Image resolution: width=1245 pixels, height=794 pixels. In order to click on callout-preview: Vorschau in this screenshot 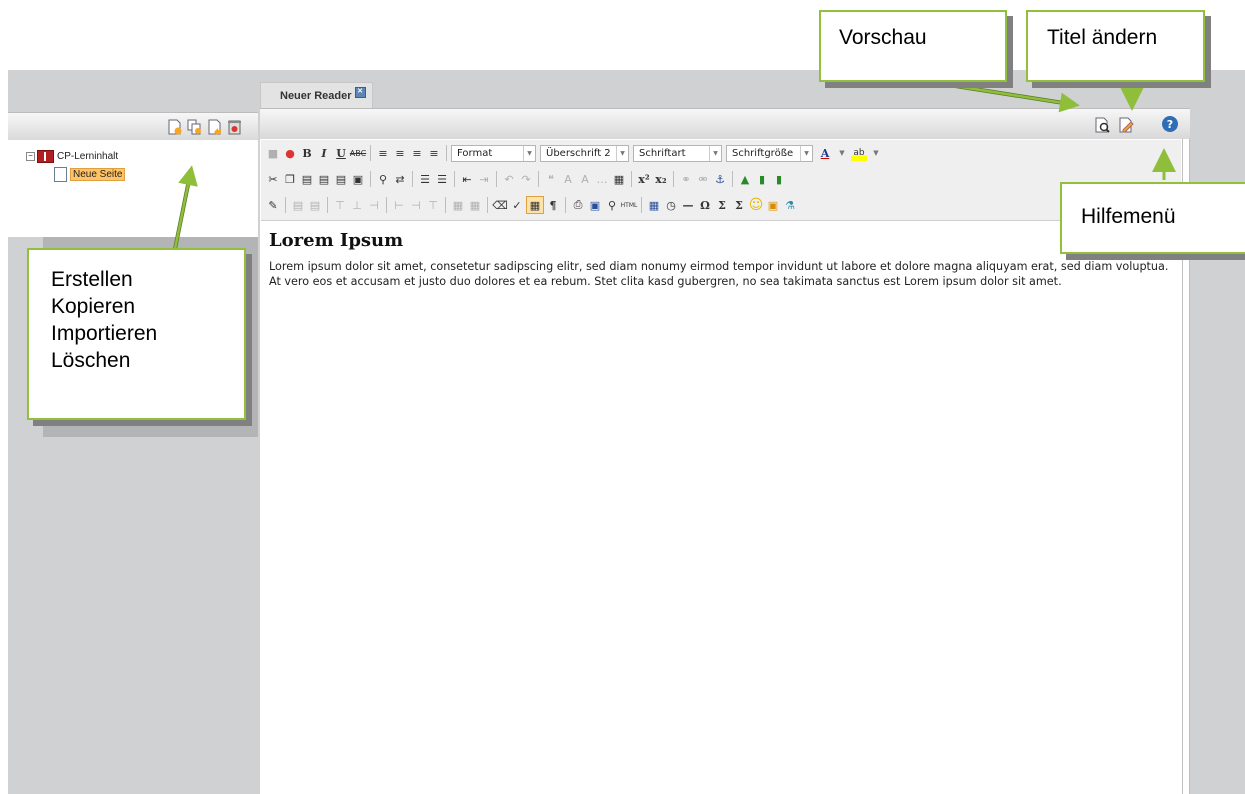, I will do `click(913, 46)`.